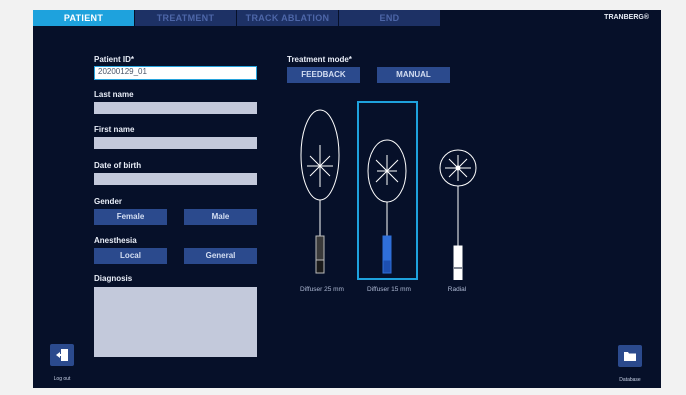 The width and height of the screenshot is (686, 395). What do you see at coordinates (319, 59) in the screenshot?
I see `treatment-mode-label: Treatment mode*` at bounding box center [319, 59].